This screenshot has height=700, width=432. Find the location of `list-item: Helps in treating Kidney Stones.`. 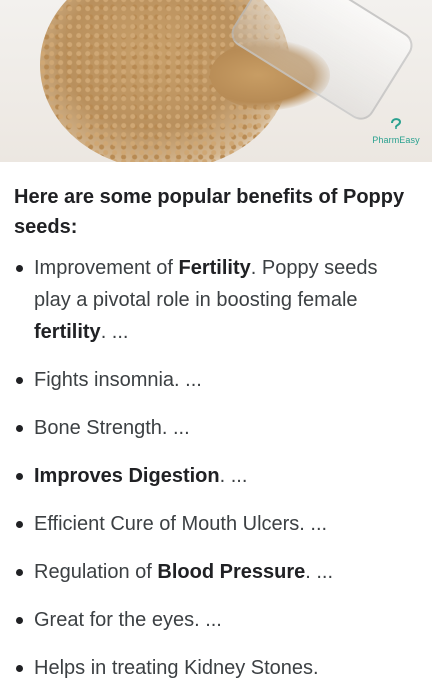

list-item: Helps in treating Kidney Stones. is located at coordinates (216, 668).